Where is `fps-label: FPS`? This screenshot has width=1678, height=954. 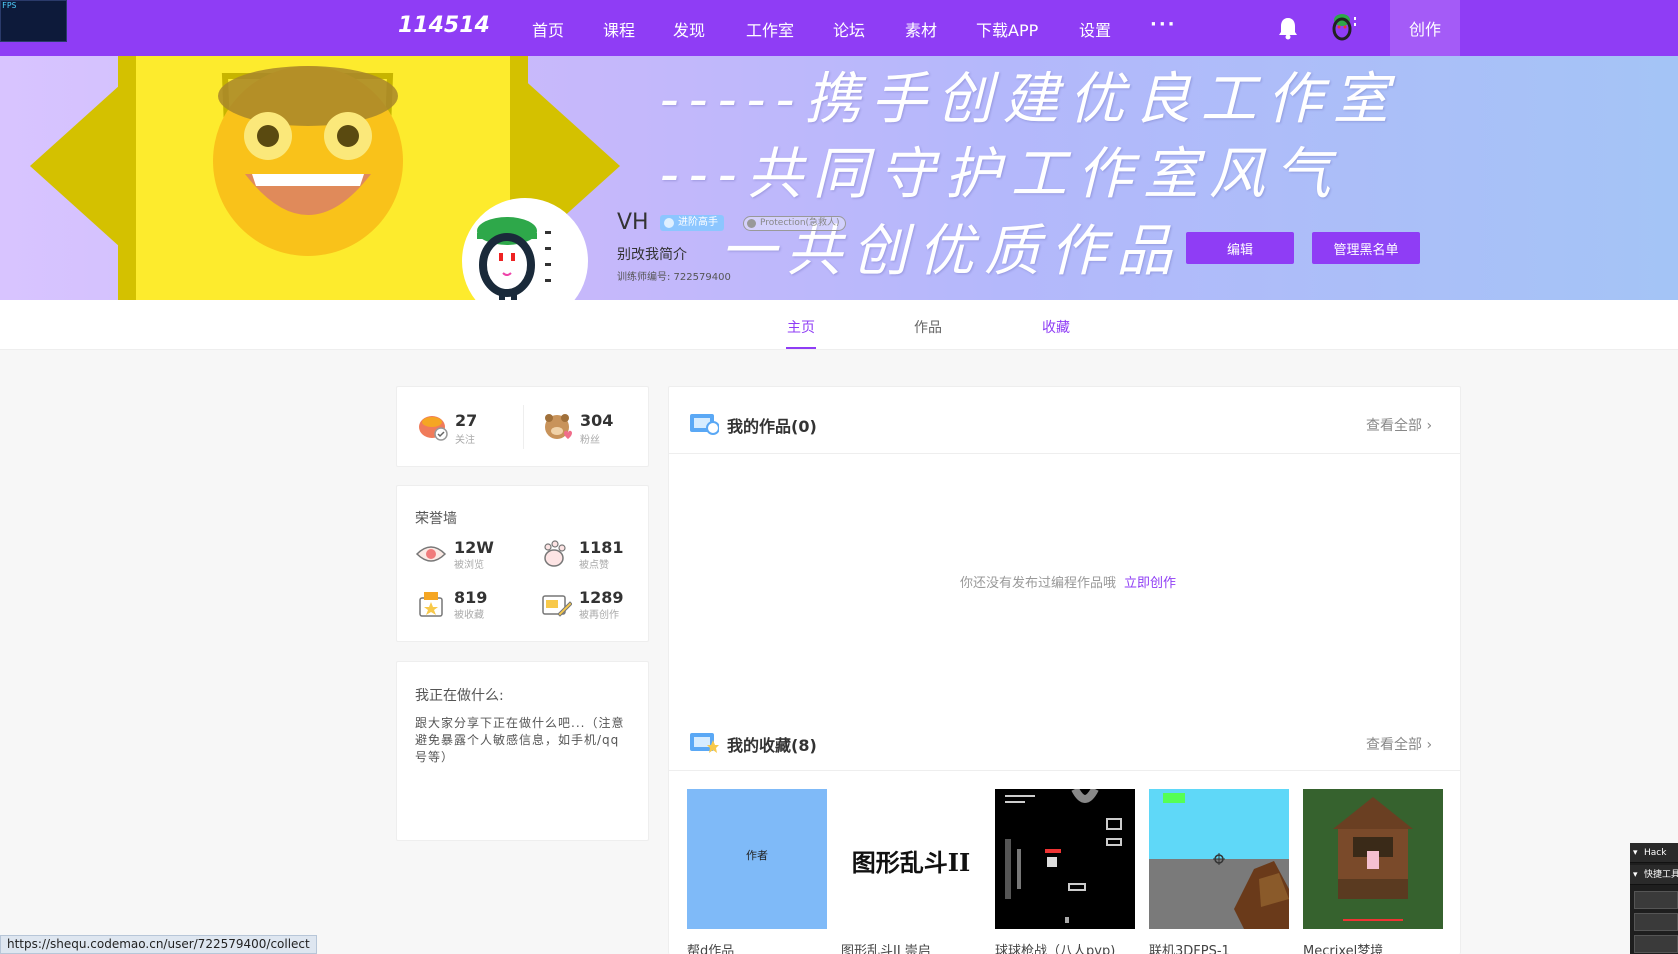 fps-label: FPS is located at coordinates (9, 5).